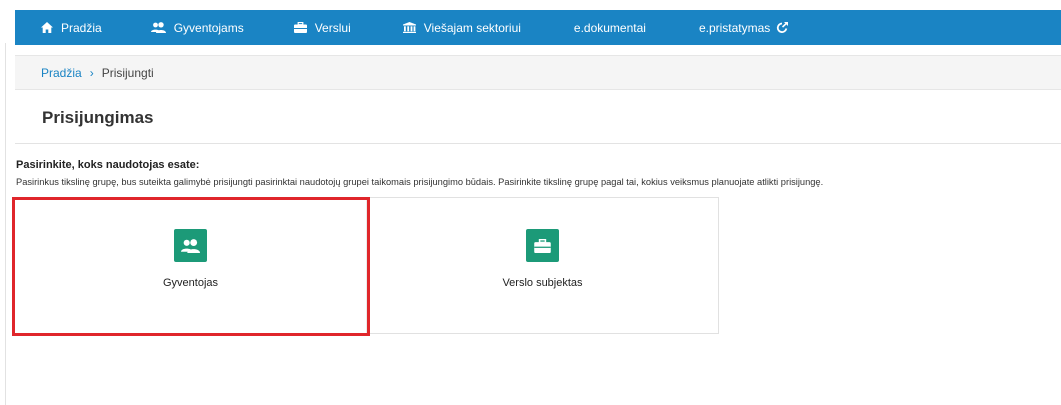 The width and height of the screenshot is (1061, 405). What do you see at coordinates (538, 72) in the screenshot?
I see `breadcrumb: Pradžia › Prisijungti` at bounding box center [538, 72].